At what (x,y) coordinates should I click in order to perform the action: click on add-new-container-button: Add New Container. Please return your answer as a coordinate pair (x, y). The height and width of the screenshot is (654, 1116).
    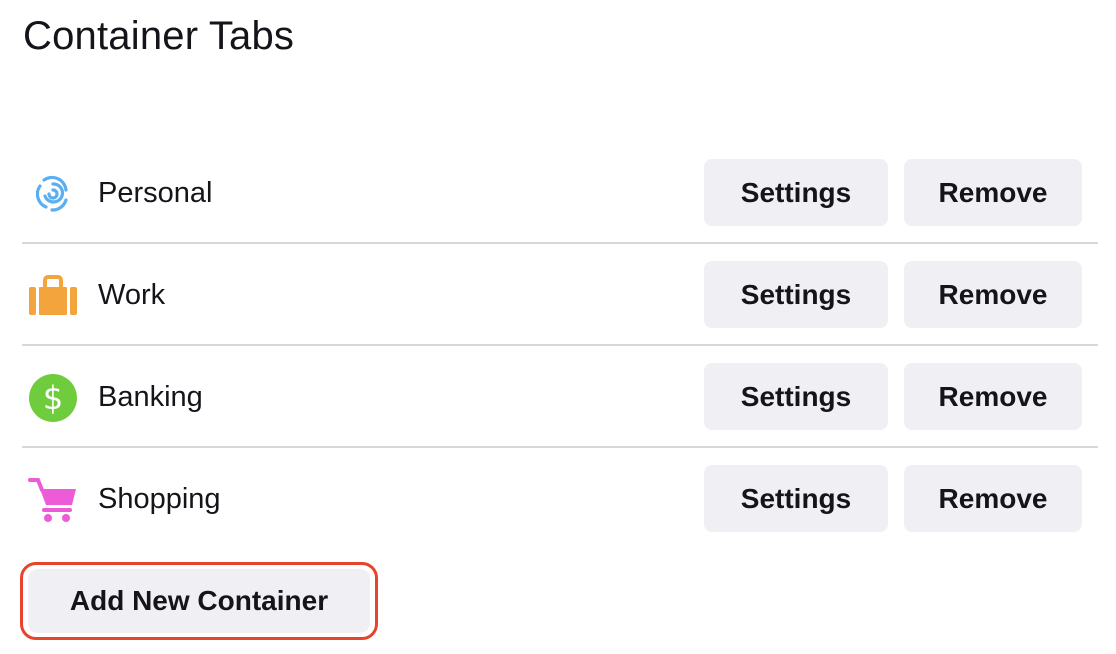
    Looking at the image, I should click on (199, 601).